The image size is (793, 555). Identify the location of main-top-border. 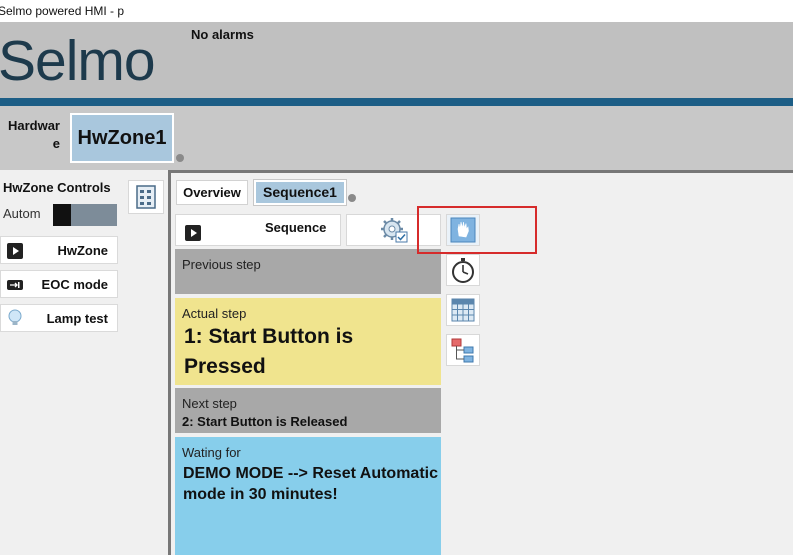
(480, 171).